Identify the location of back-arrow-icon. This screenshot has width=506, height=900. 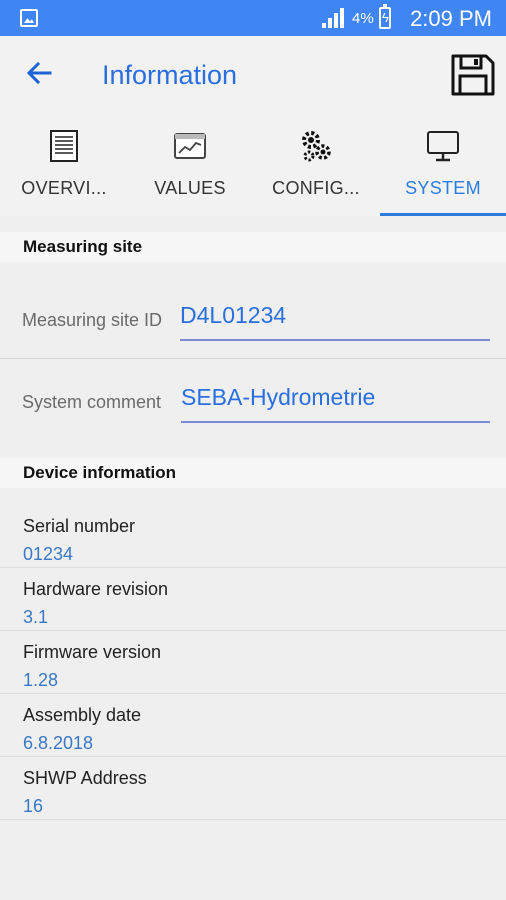
(39, 73).